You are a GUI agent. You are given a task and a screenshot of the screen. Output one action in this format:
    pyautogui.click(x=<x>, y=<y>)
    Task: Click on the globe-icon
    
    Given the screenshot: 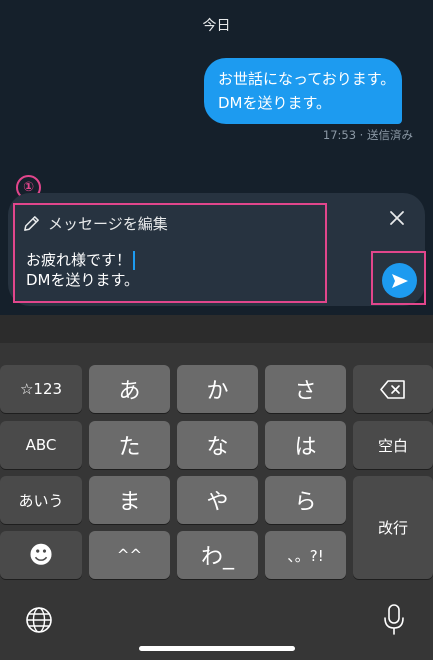 What is the action you would take?
    pyautogui.click(x=39, y=620)
    